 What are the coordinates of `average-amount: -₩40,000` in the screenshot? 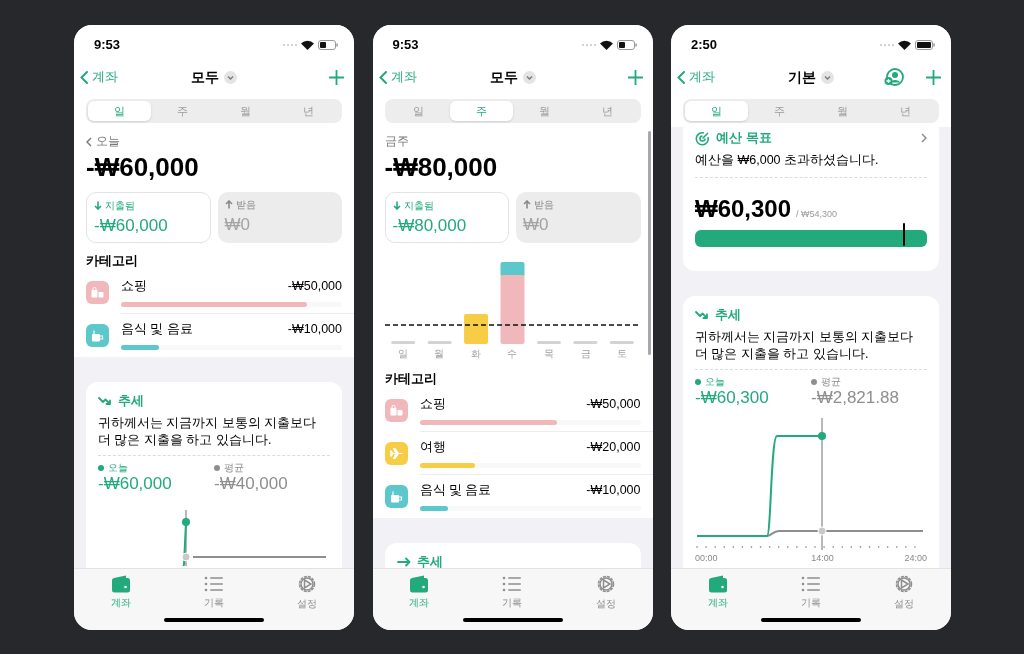 It's located at (251, 484).